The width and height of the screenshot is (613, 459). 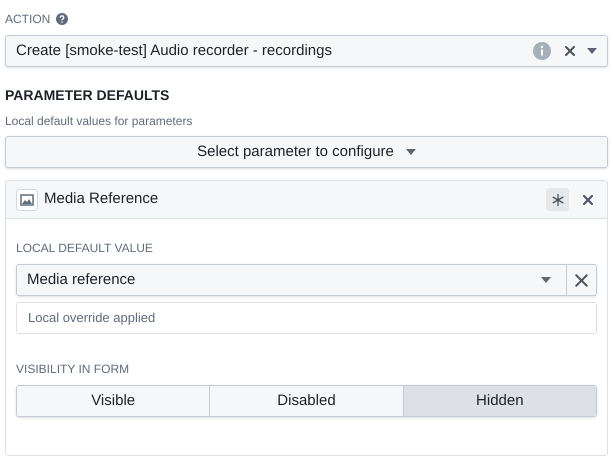 I want to click on default-value-select: Media reference, so click(x=306, y=280).